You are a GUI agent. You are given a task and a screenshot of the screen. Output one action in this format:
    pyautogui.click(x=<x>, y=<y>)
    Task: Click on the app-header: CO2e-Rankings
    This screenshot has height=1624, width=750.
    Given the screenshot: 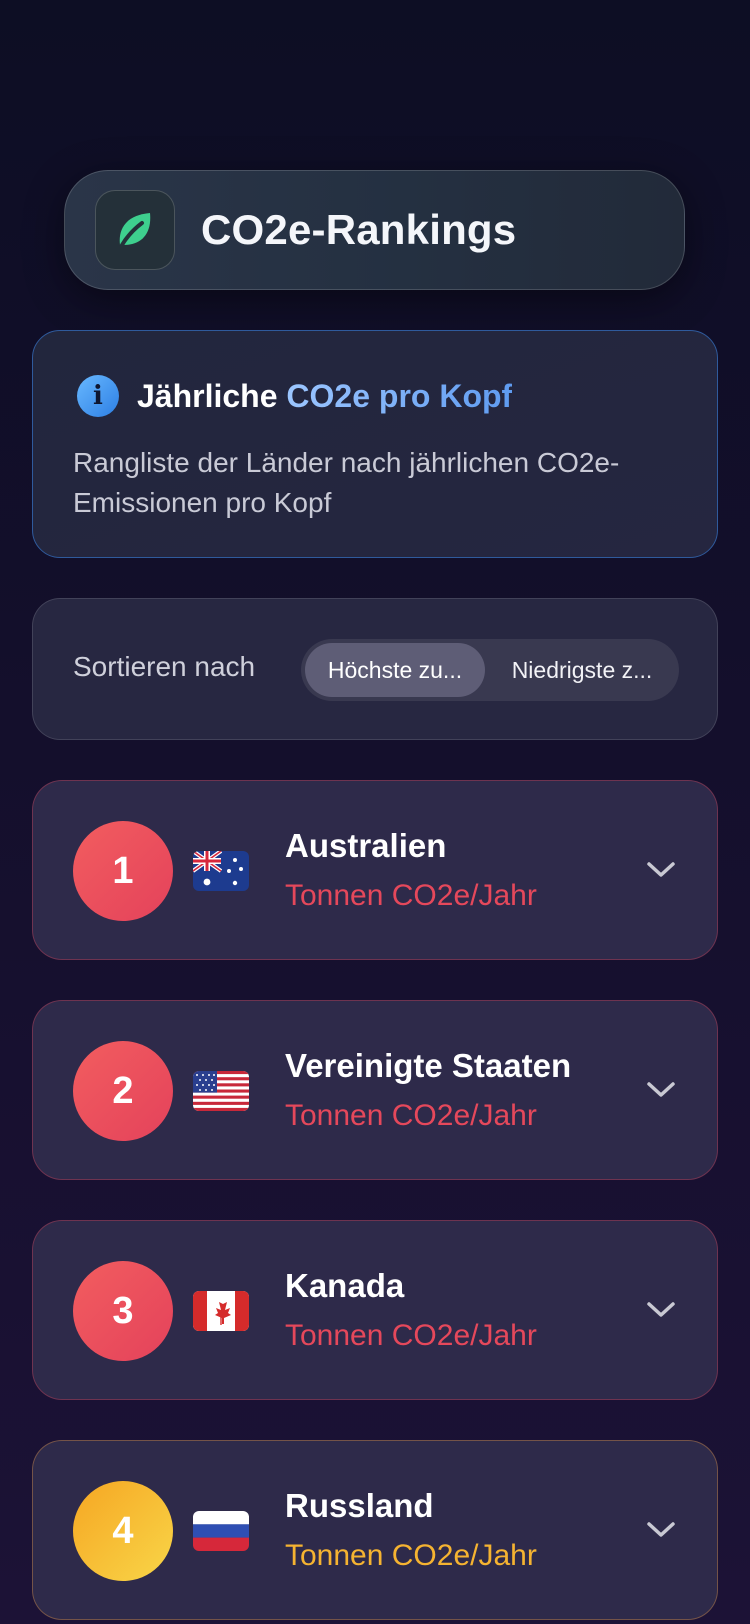 What is the action you would take?
    pyautogui.click(x=374, y=230)
    